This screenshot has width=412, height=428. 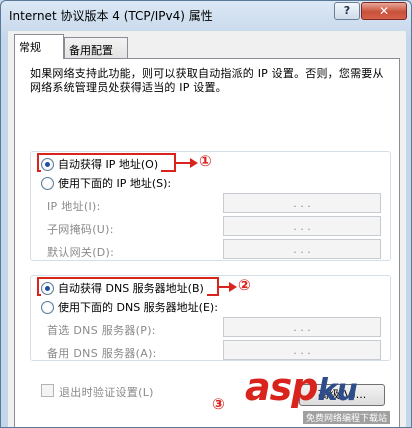 I want to click on radio-auto-ip: 自动获得 IP 地址(O), so click(x=101, y=164).